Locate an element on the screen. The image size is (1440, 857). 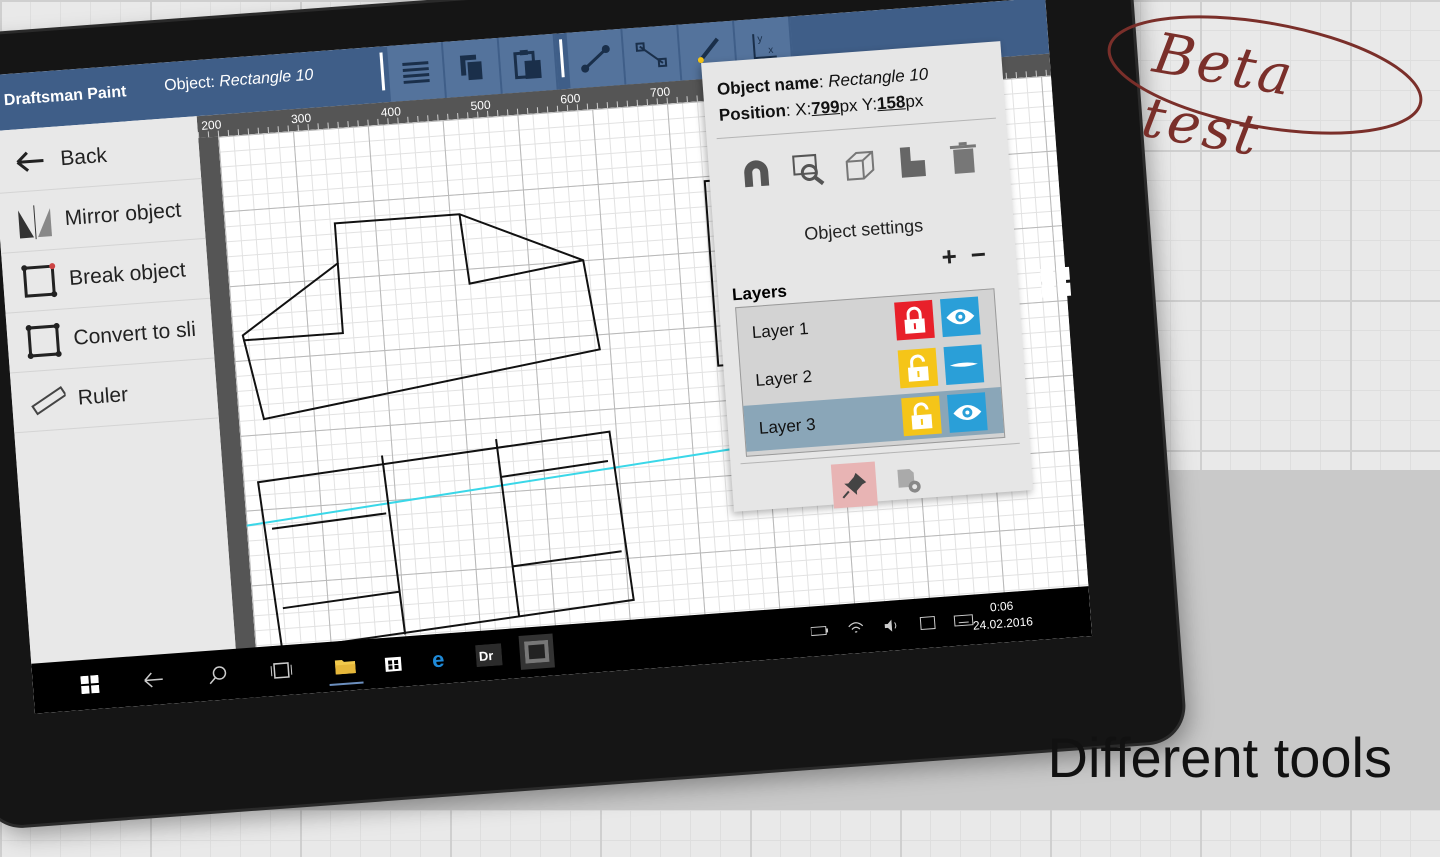
position-y-value: 158 is located at coordinates (891, 102).